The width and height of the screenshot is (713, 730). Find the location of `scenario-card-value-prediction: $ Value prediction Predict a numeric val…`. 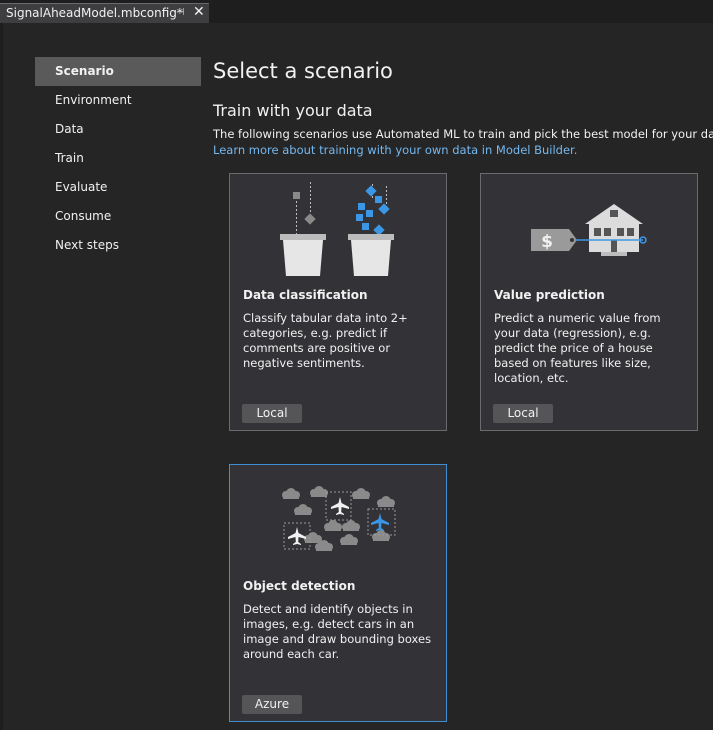

scenario-card-value-prediction: $ Value prediction Predict a numeric val… is located at coordinates (589, 302).